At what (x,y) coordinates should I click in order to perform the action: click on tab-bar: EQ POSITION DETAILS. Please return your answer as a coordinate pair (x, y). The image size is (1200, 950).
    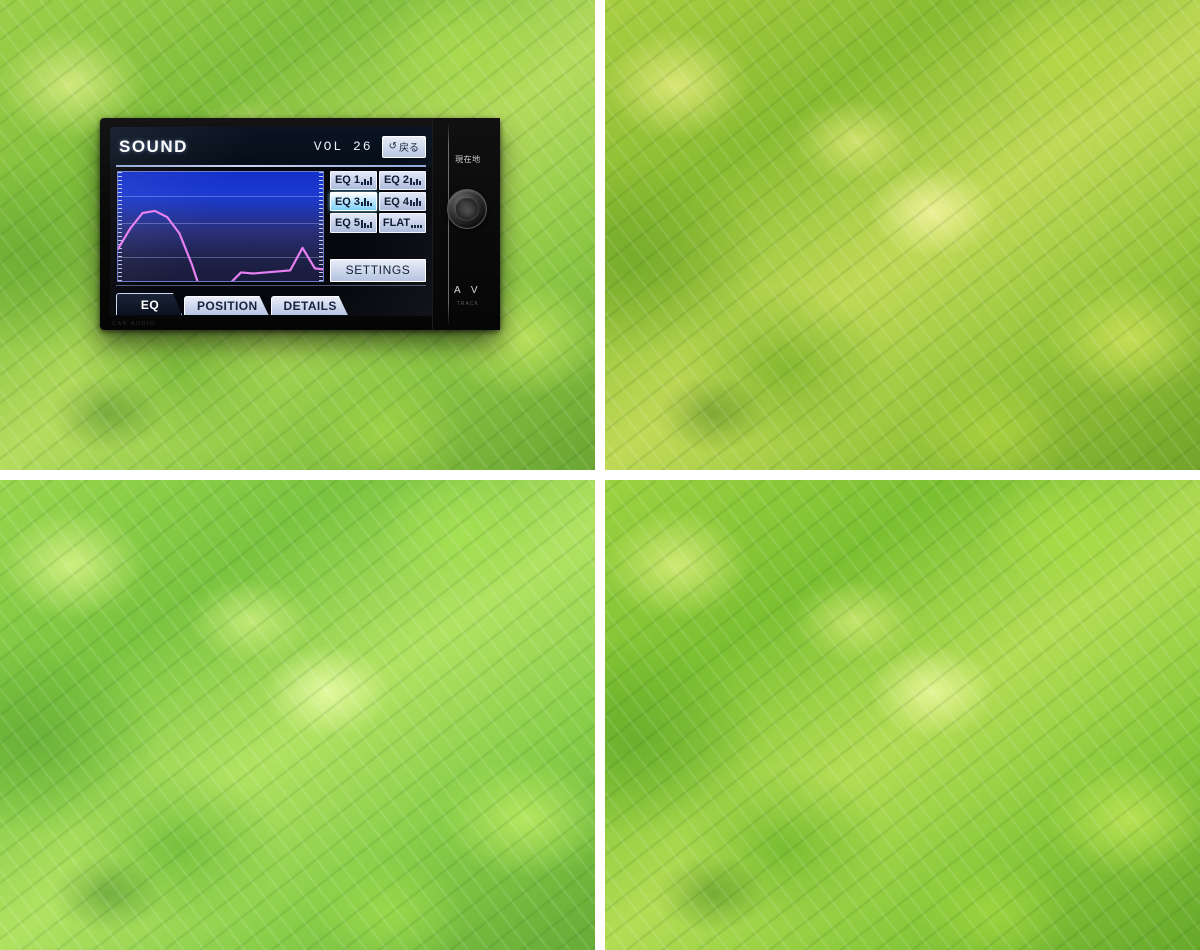
    Looking at the image, I should click on (271, 300).